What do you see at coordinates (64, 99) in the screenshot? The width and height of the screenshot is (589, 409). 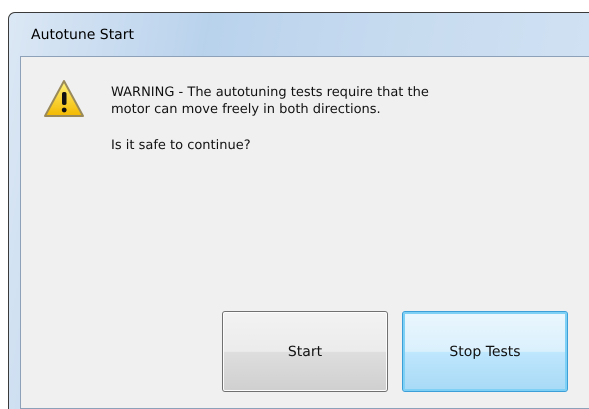 I see `warning-icon` at bounding box center [64, 99].